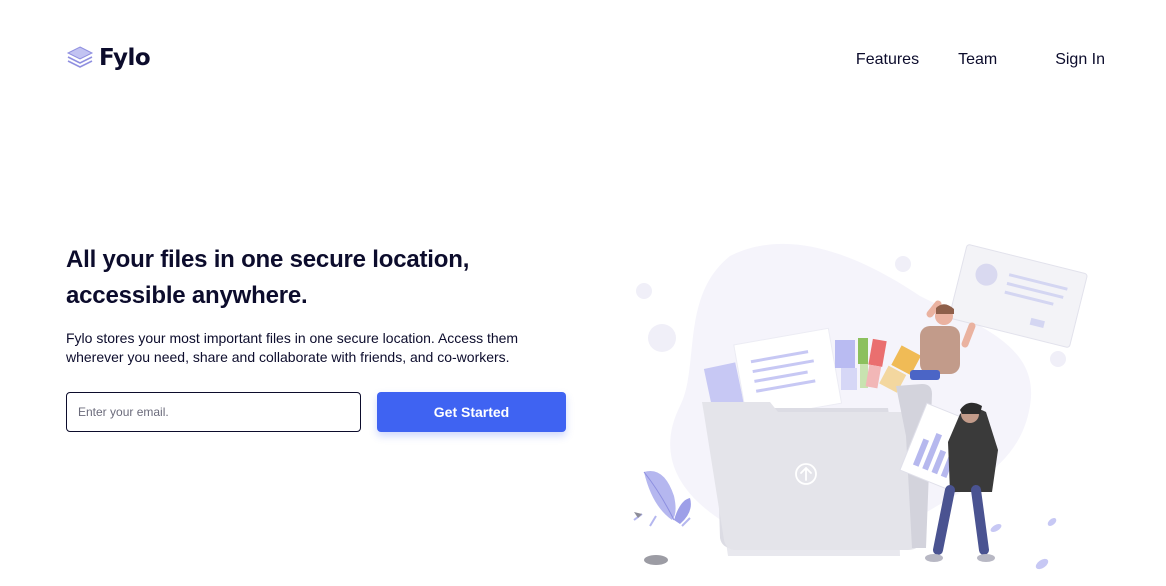  What do you see at coordinates (887, 60) in the screenshot?
I see `nav-link-features: Features` at bounding box center [887, 60].